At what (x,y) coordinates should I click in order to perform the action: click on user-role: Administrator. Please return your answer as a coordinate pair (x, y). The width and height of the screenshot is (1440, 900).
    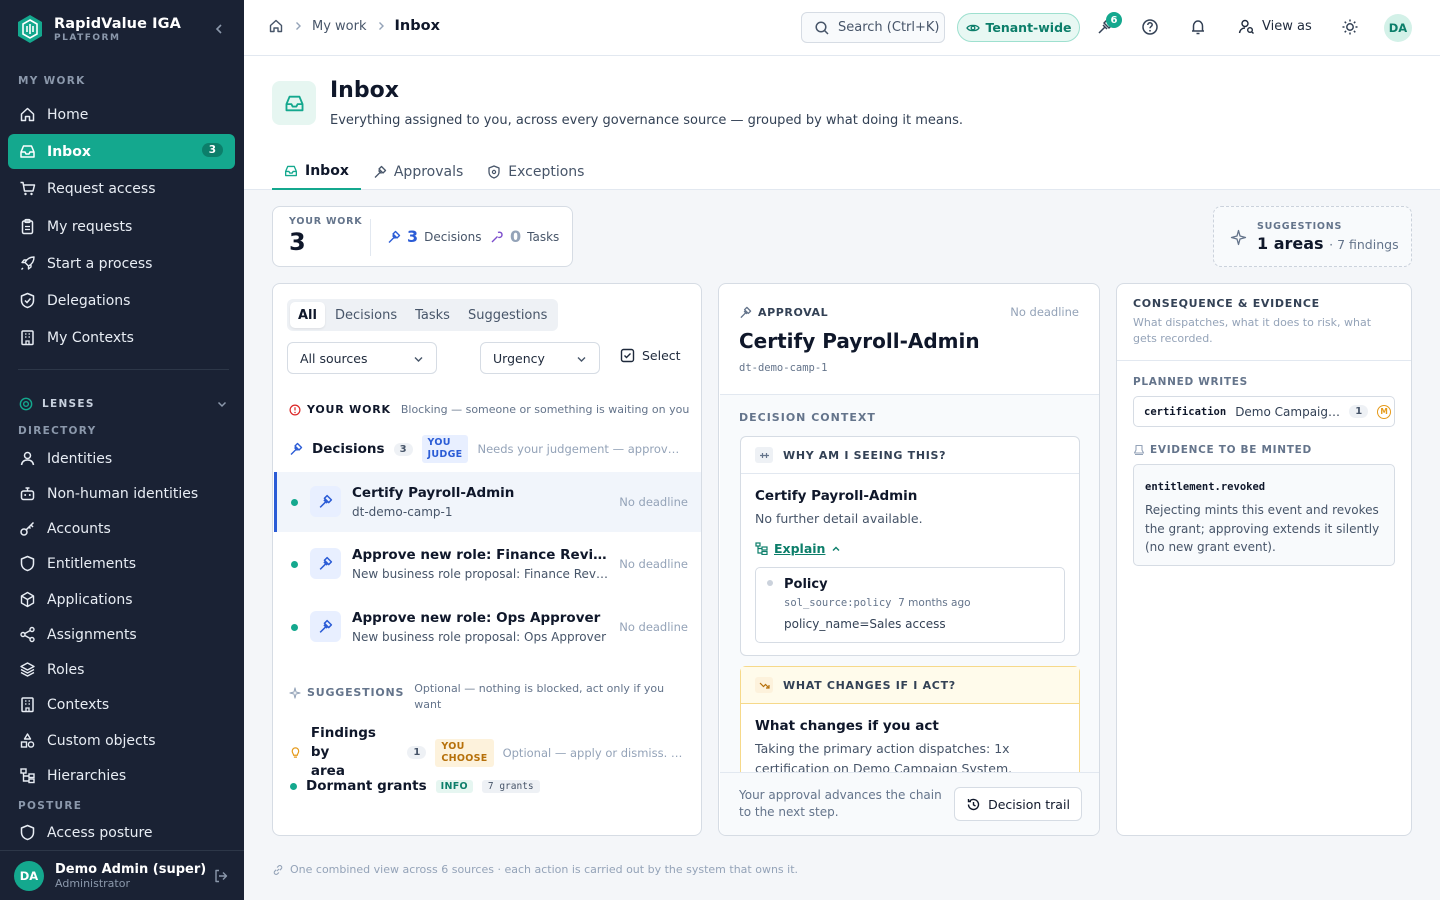
    Looking at the image, I should click on (92, 883).